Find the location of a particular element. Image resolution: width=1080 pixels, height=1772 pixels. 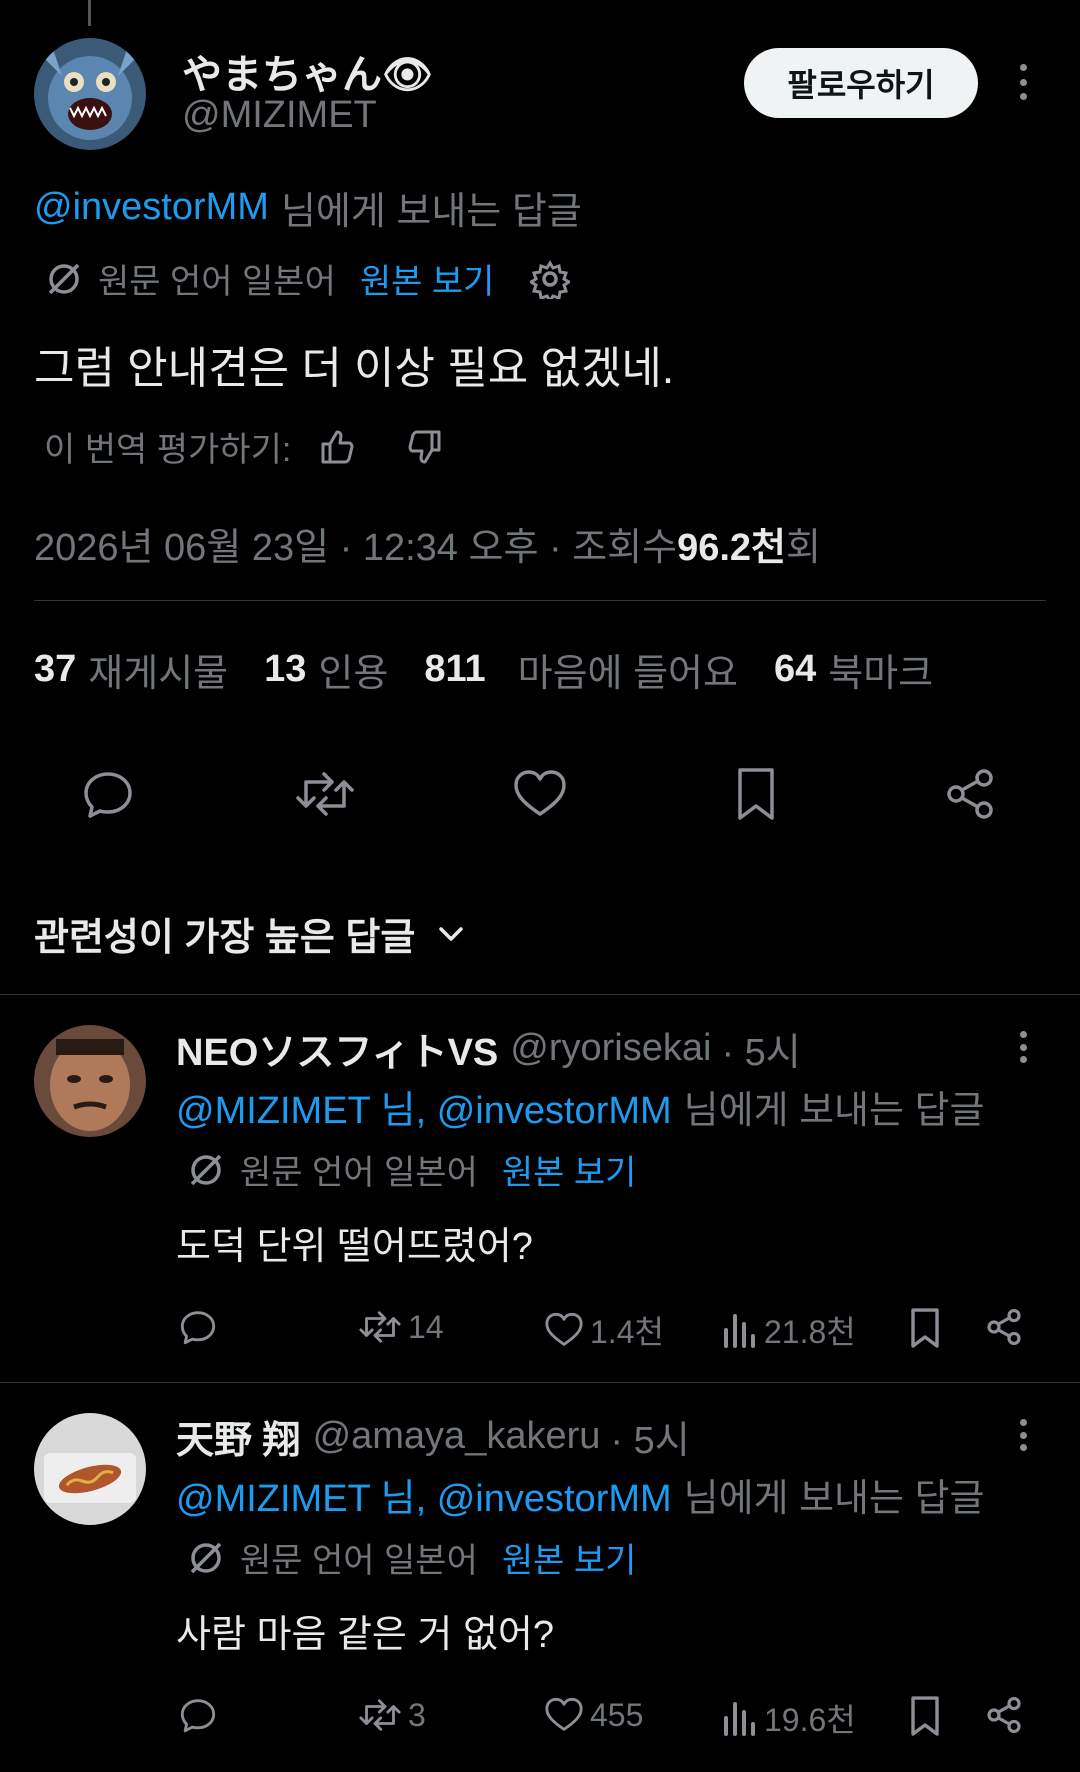

reply-author-handle: @ryorisekai is located at coordinates (610, 1048).